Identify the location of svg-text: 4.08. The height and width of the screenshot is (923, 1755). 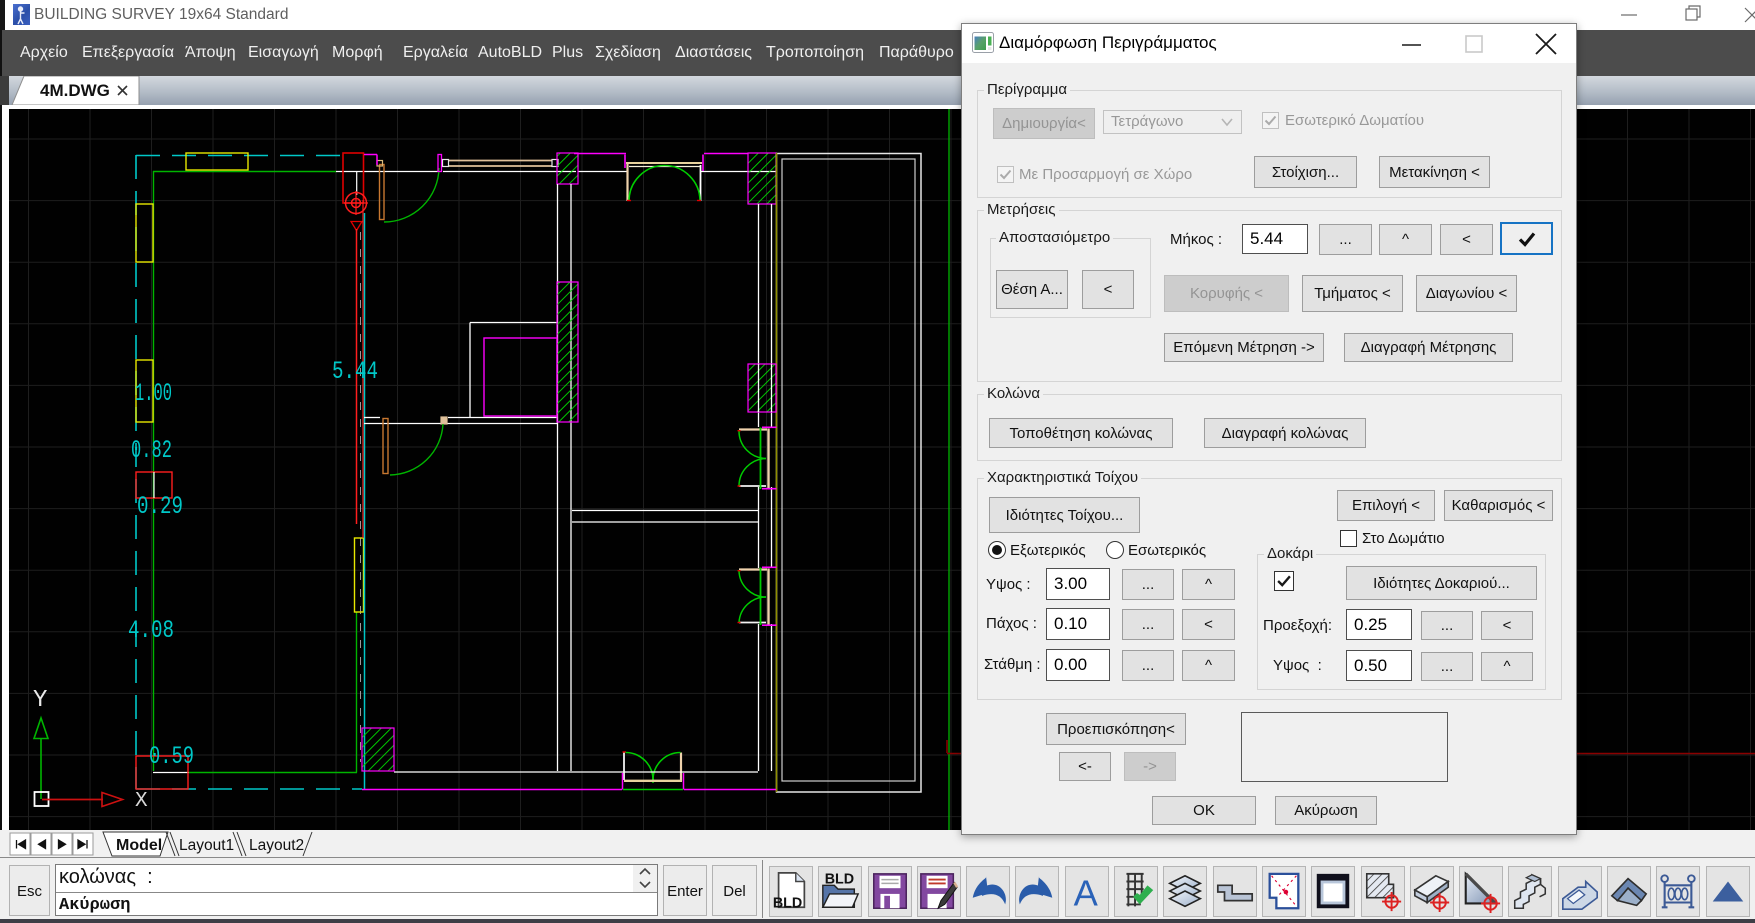
(151, 630).